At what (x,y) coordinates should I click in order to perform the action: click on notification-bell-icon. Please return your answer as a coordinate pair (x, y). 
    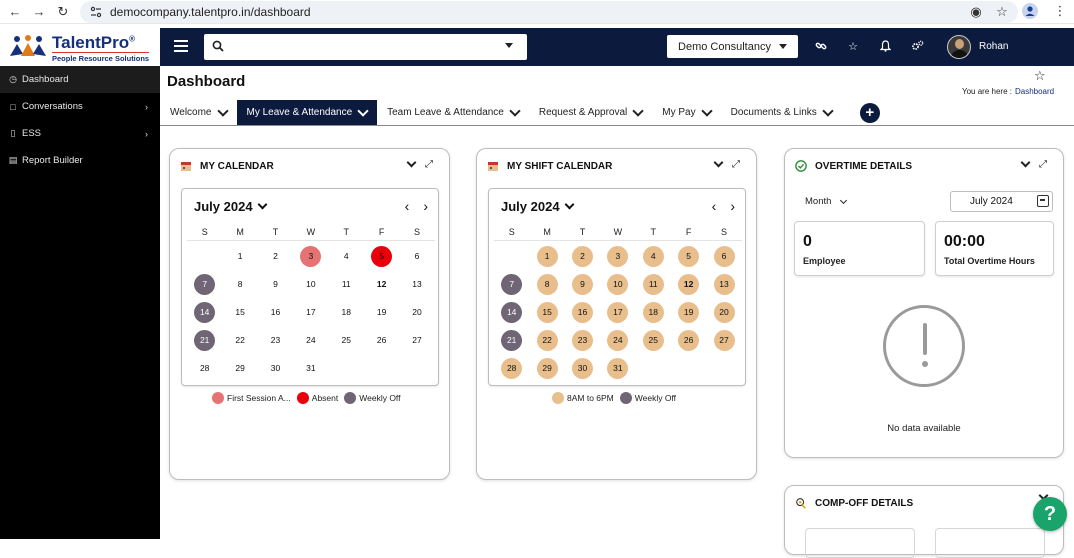
    Looking at the image, I should click on (885, 46).